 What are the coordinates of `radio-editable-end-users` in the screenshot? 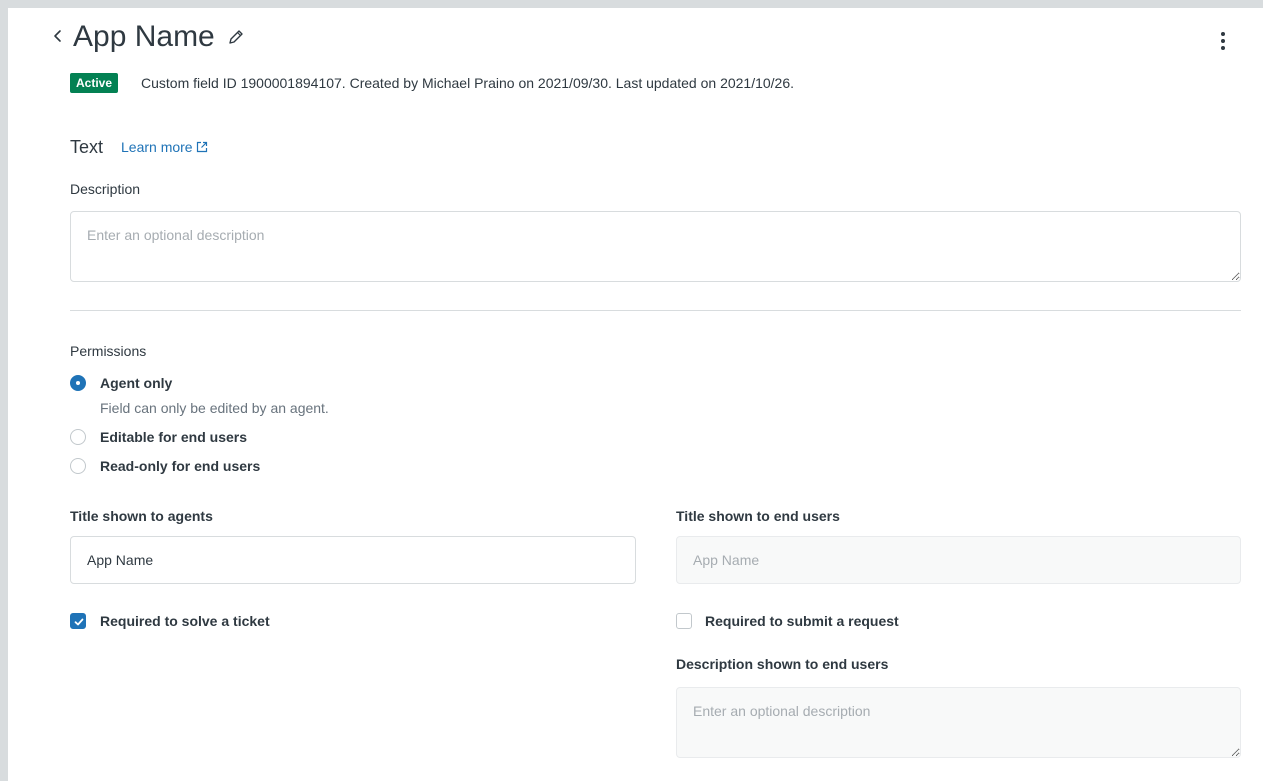 It's located at (78, 437).